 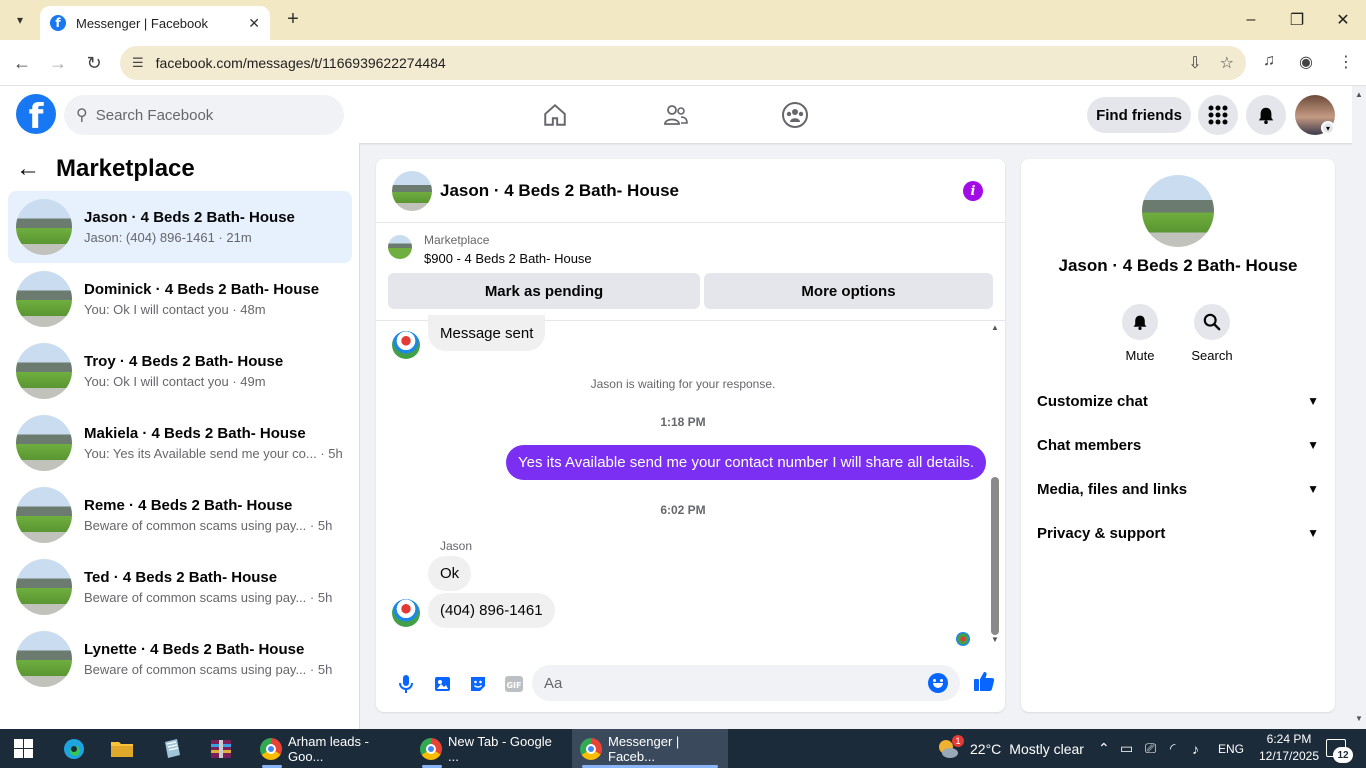 What do you see at coordinates (58, 23) in the screenshot?
I see `facebook-favicon-icon: f` at bounding box center [58, 23].